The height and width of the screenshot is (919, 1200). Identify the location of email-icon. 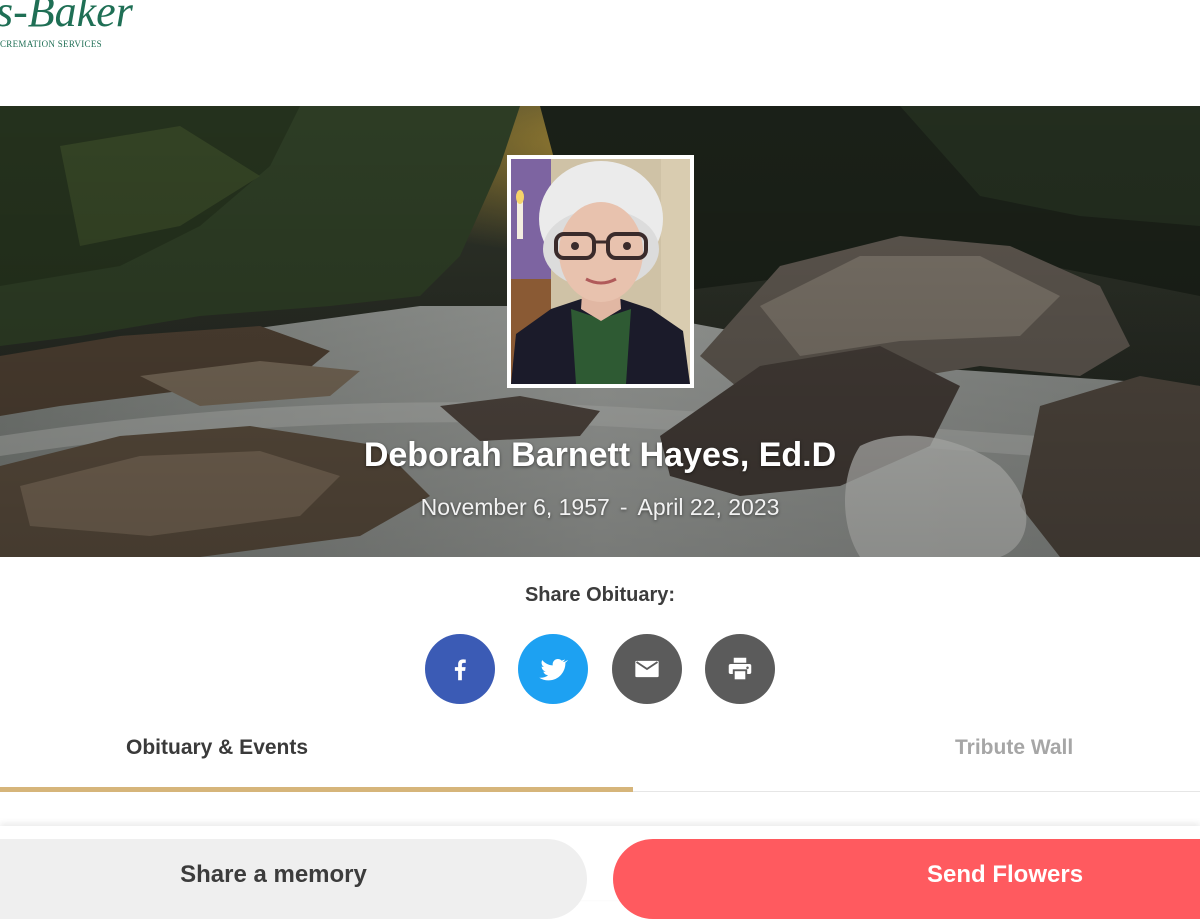
(647, 669).